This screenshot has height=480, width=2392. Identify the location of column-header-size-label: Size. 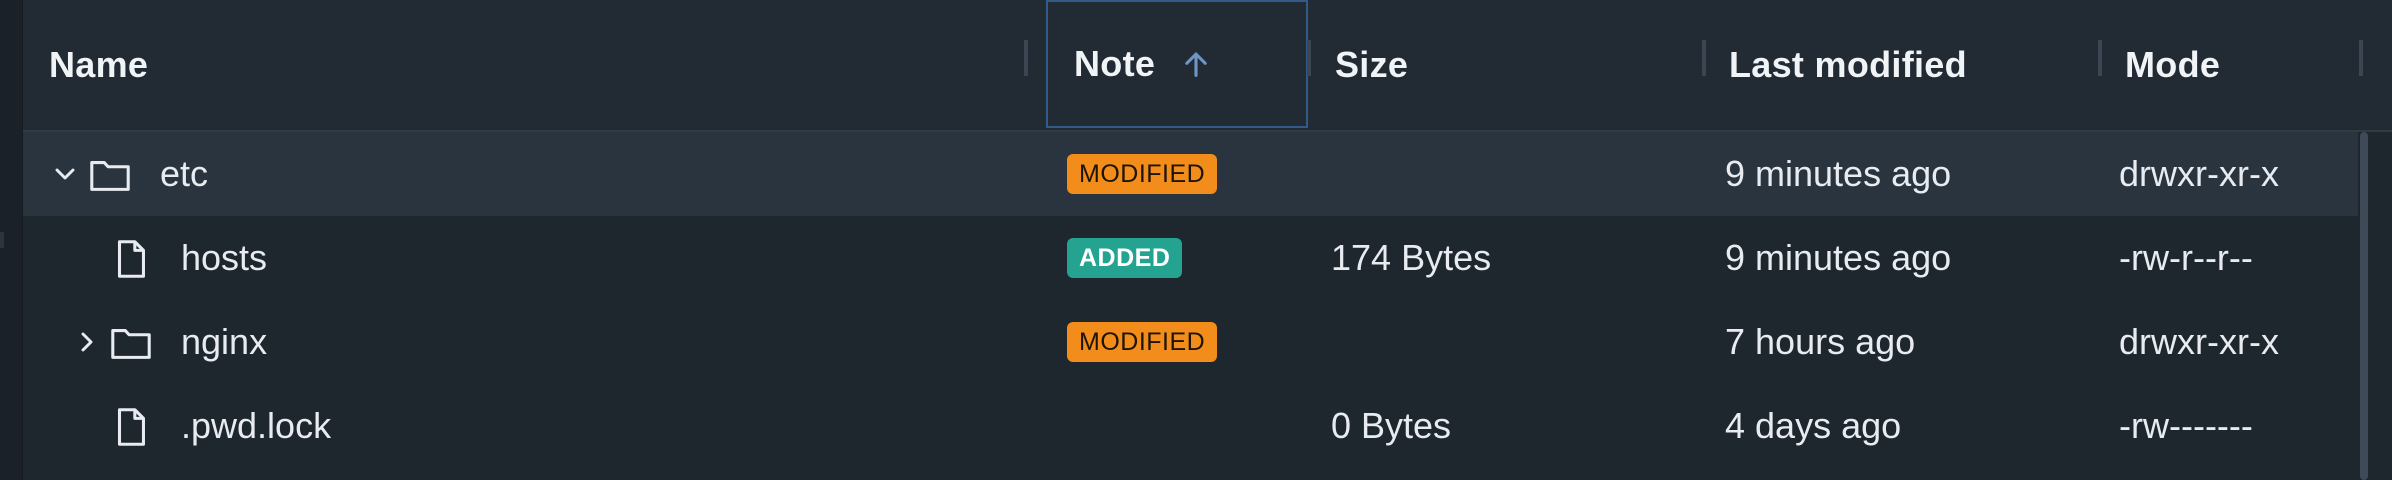
(1372, 64).